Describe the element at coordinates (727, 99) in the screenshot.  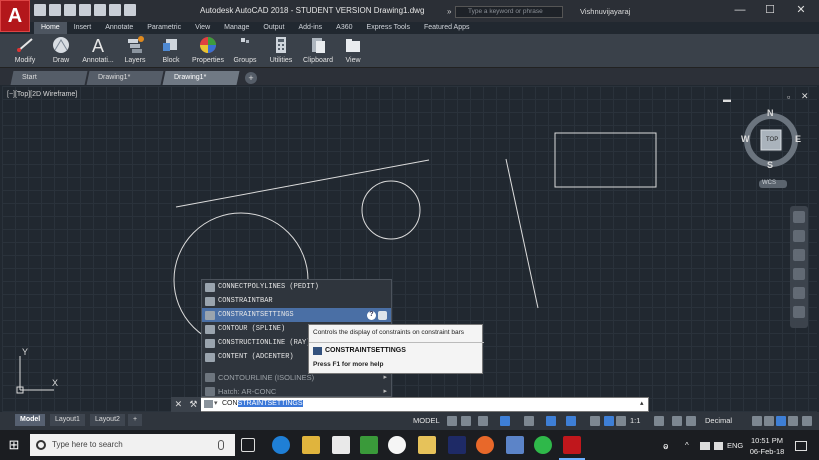
I see `viewport-minimize: ▬` at that location.